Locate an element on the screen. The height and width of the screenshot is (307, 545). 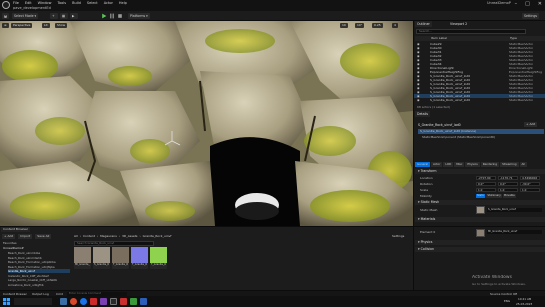
scale-y-field: 1.0 is located at coordinates (508, 190).